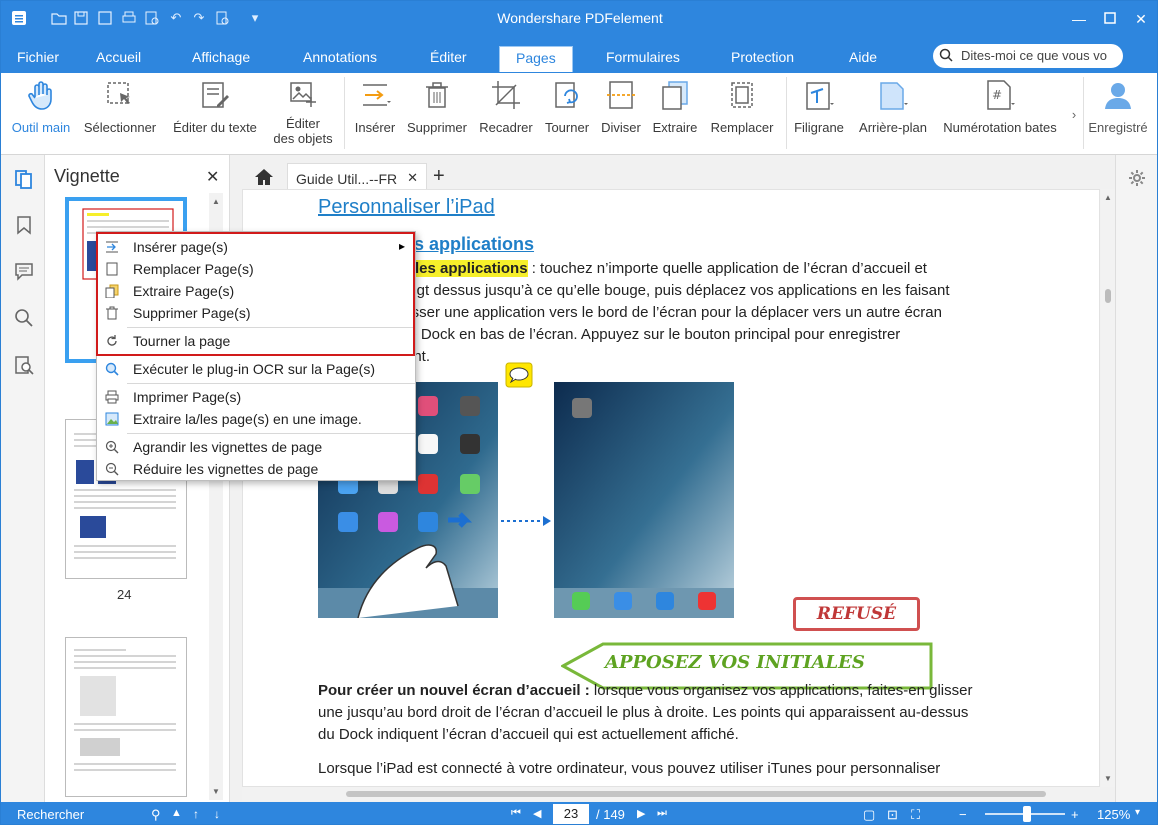  I want to click on menu-item-extract-image: Extraire la/les page(s) en une image., so click(256, 419).